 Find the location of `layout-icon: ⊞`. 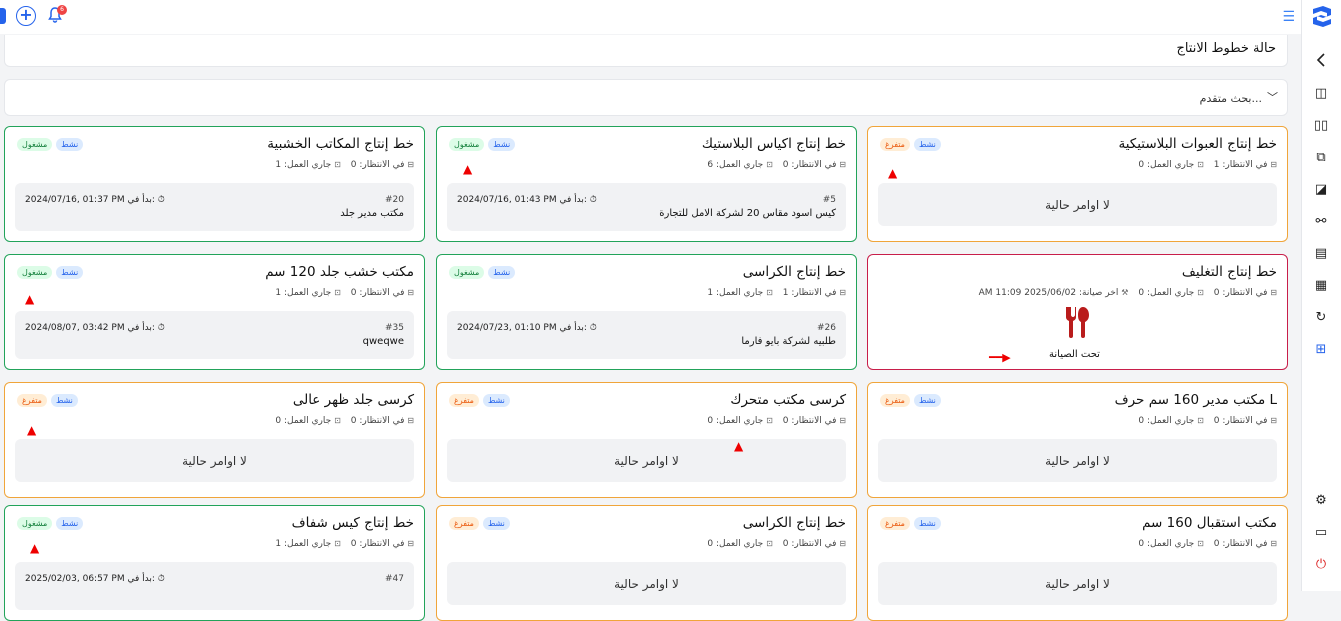

layout-icon: ⊞ is located at coordinates (1321, 349).